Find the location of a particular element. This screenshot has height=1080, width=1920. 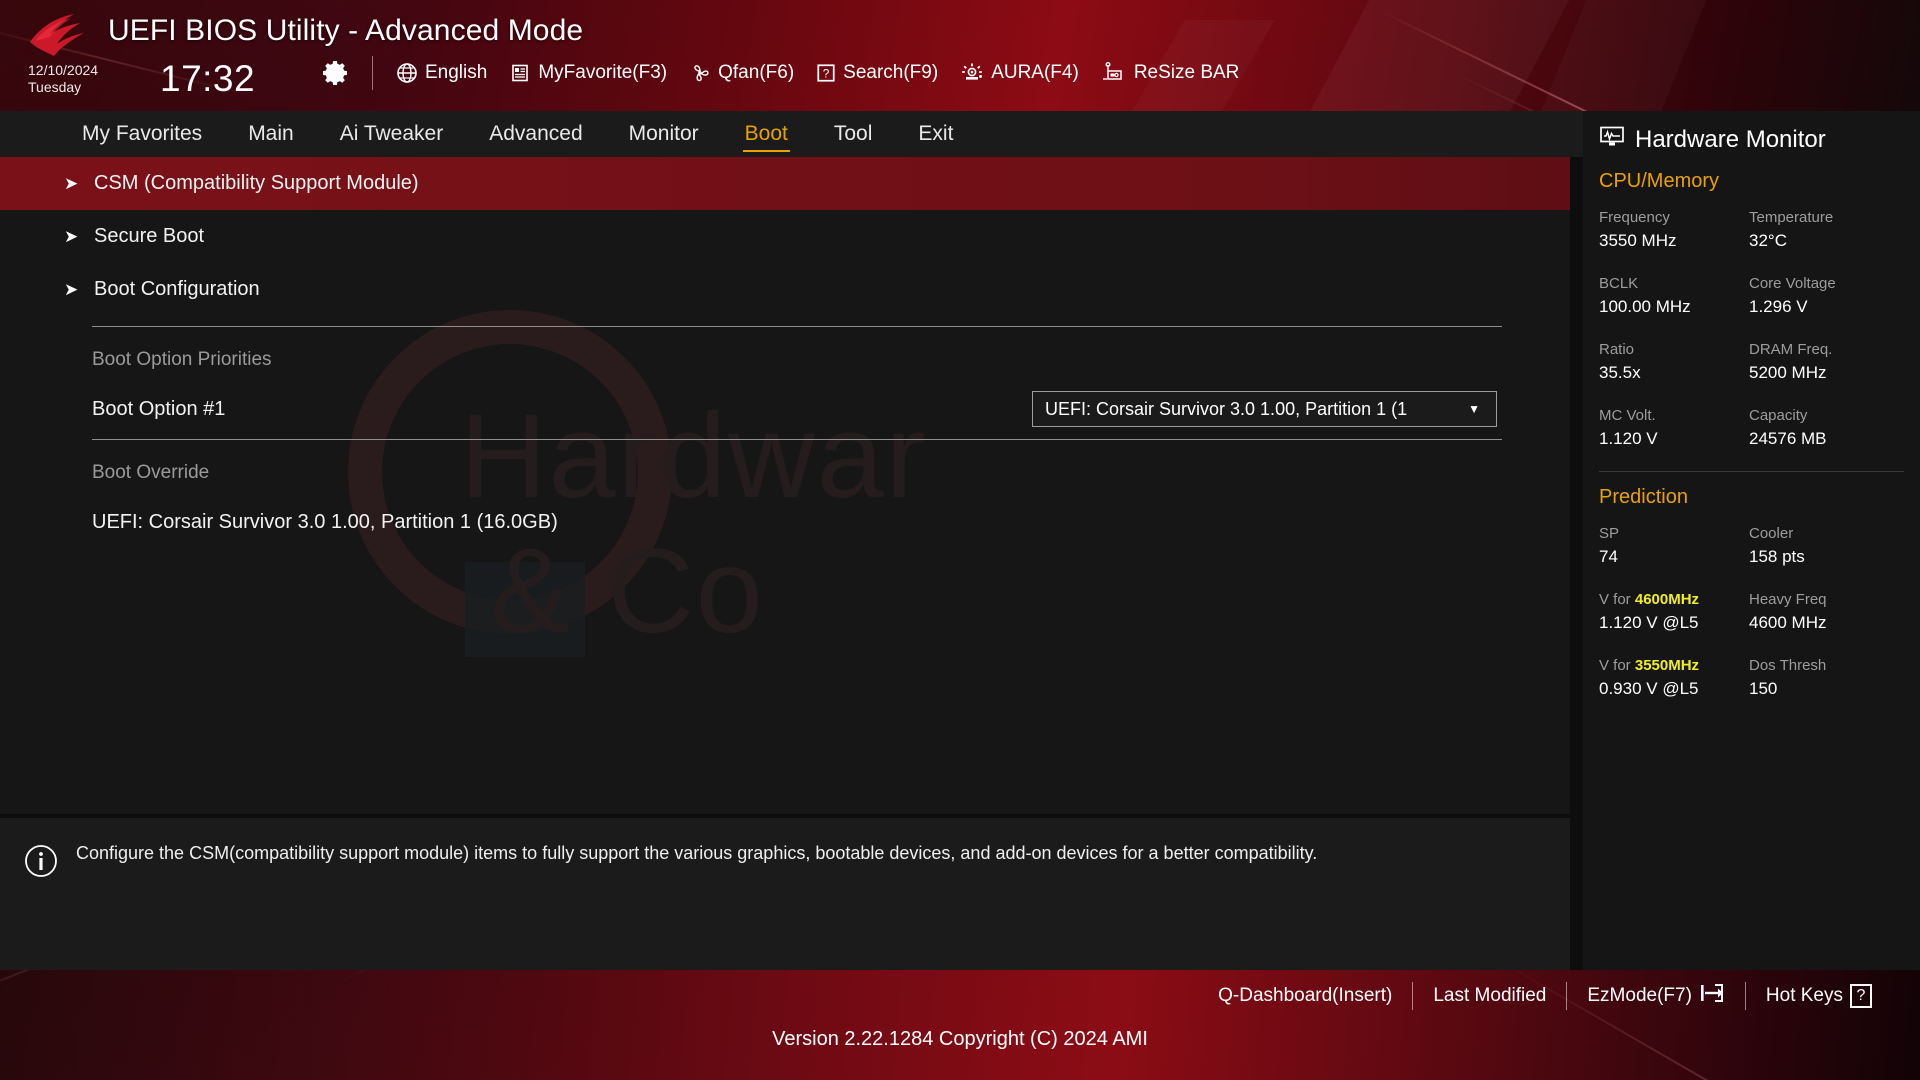

chevron-down-icon: ▼ is located at coordinates (1474, 409).